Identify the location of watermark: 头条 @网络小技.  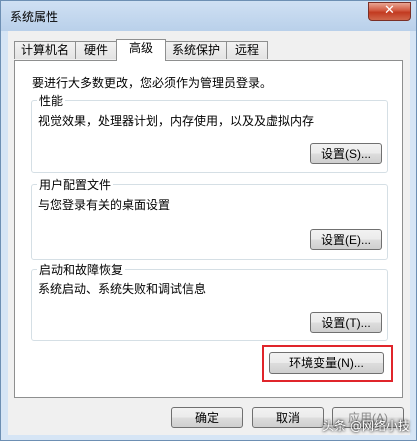
(366, 426).